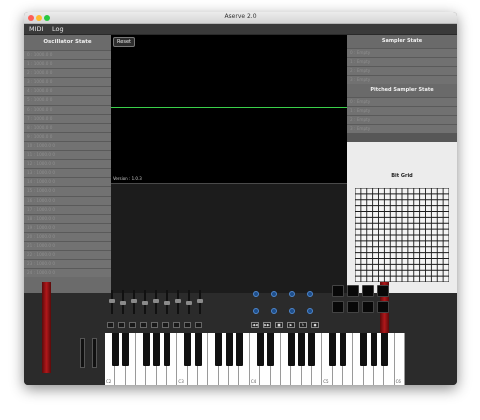 The width and height of the screenshot is (480, 420). I want to click on menu-midi: MIDI, so click(36, 29).